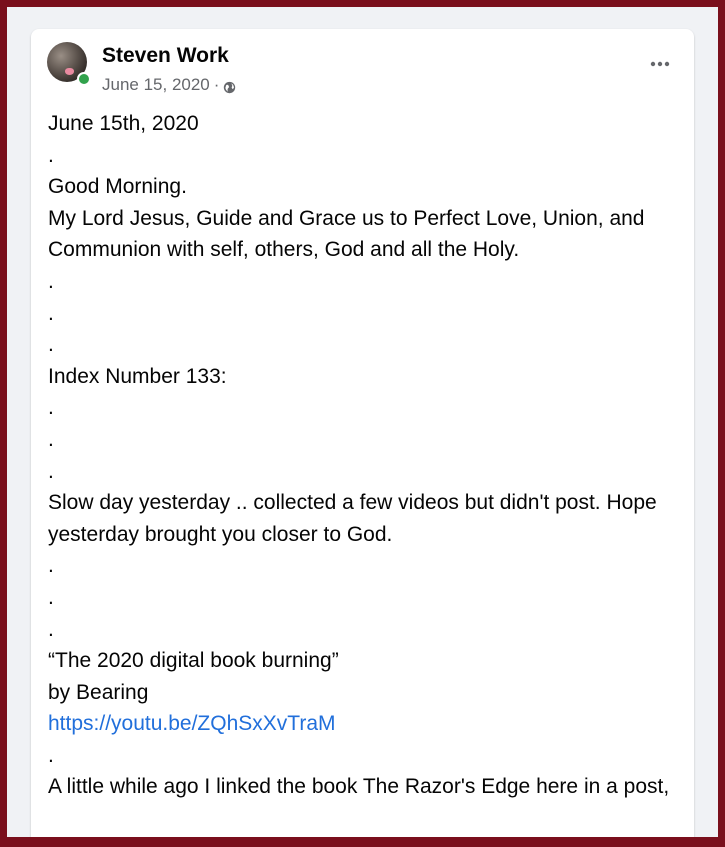 This screenshot has height=847, width=725. I want to click on online-status-icon, so click(84, 79).